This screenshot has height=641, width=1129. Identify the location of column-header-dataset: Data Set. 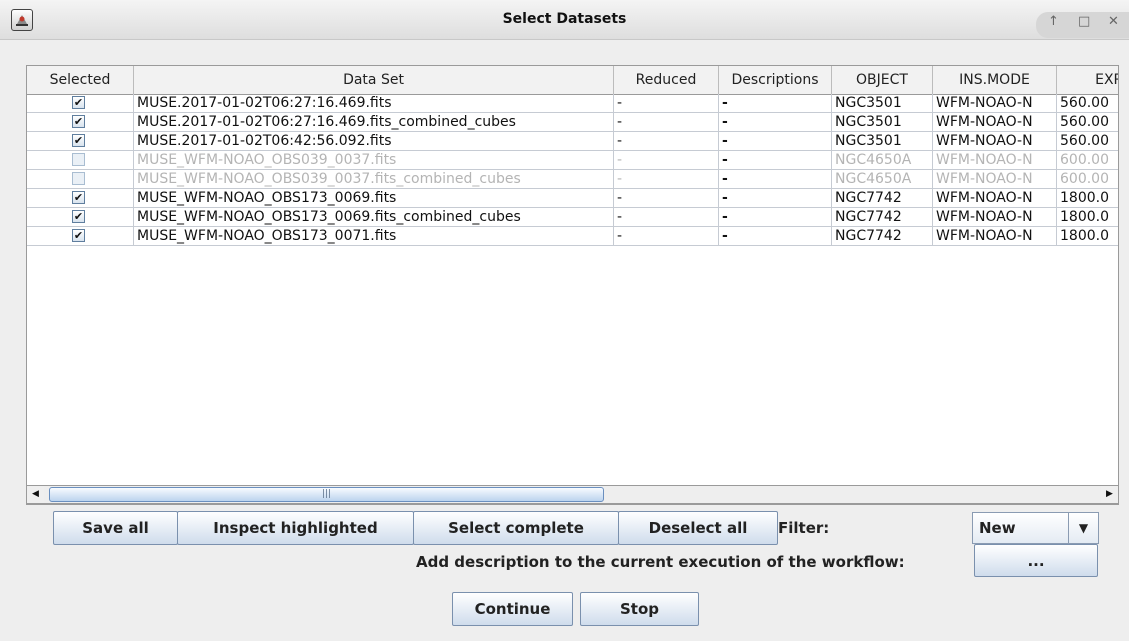
(374, 80).